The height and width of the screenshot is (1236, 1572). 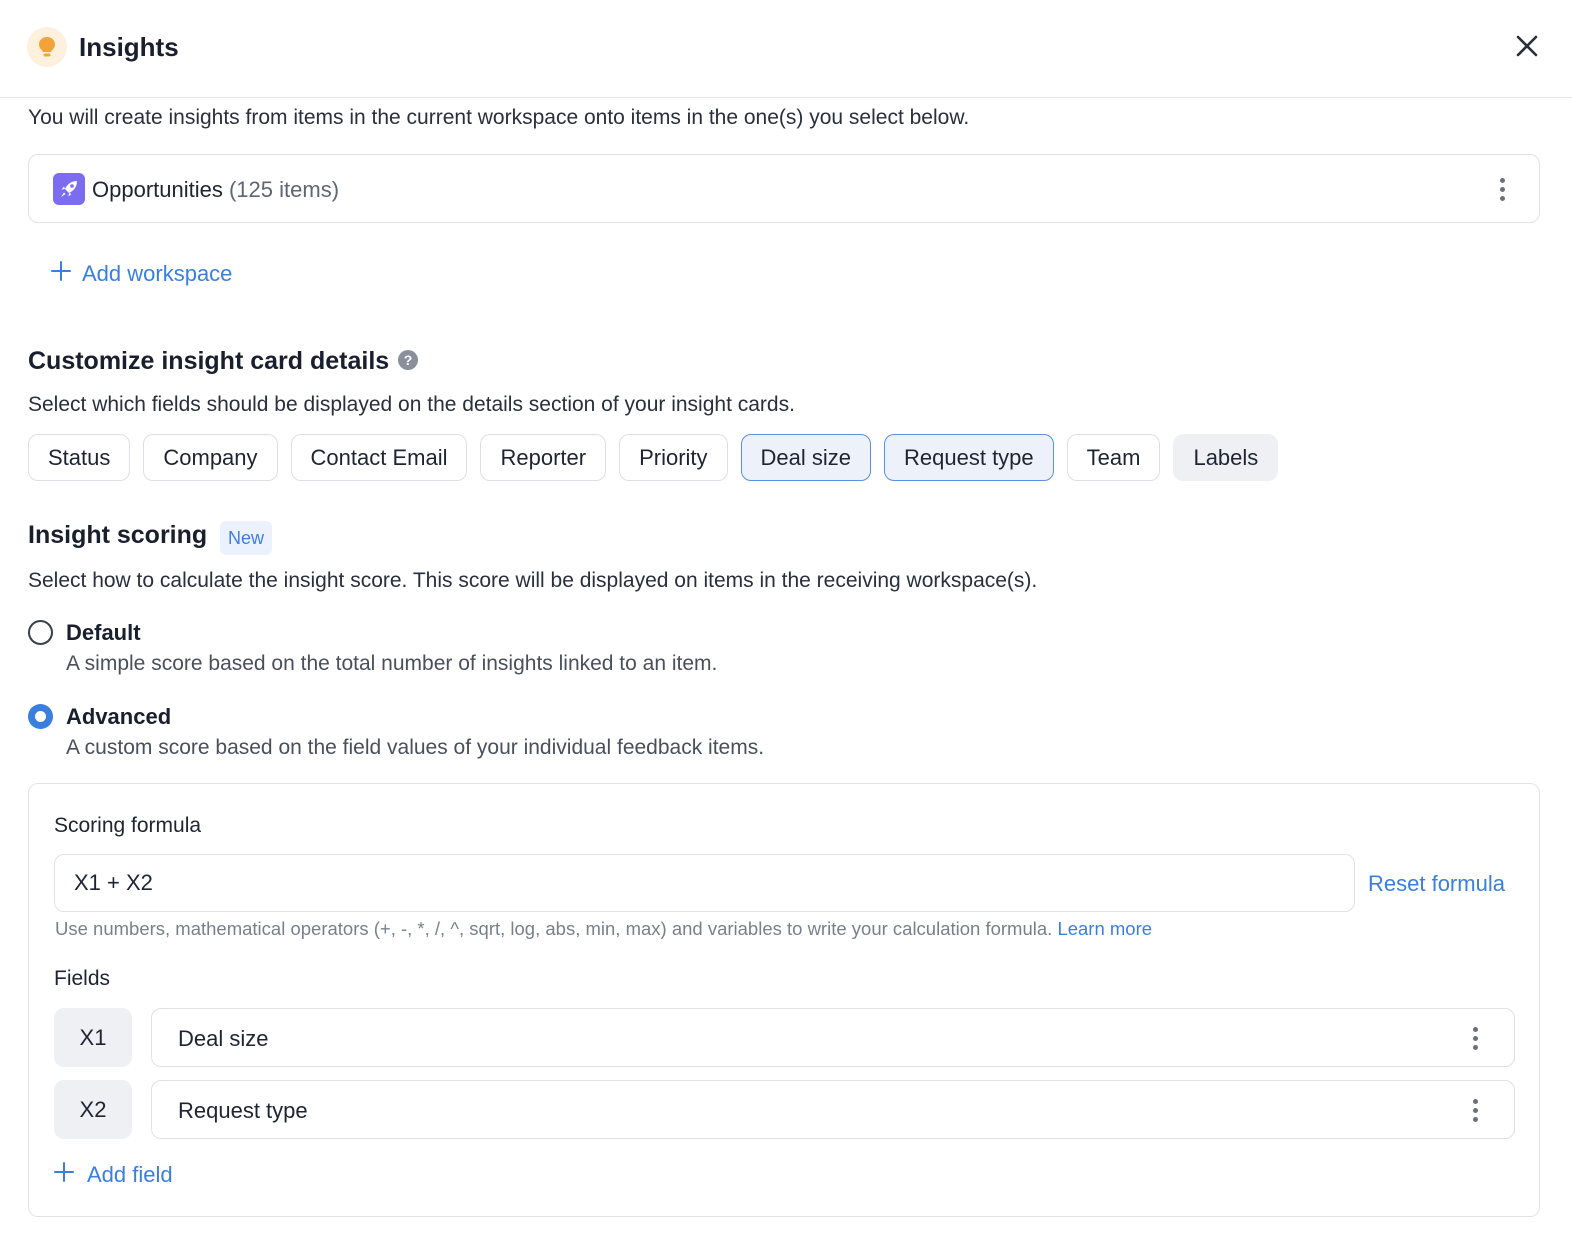 I want to click on fields-label: Fields, so click(x=82, y=978).